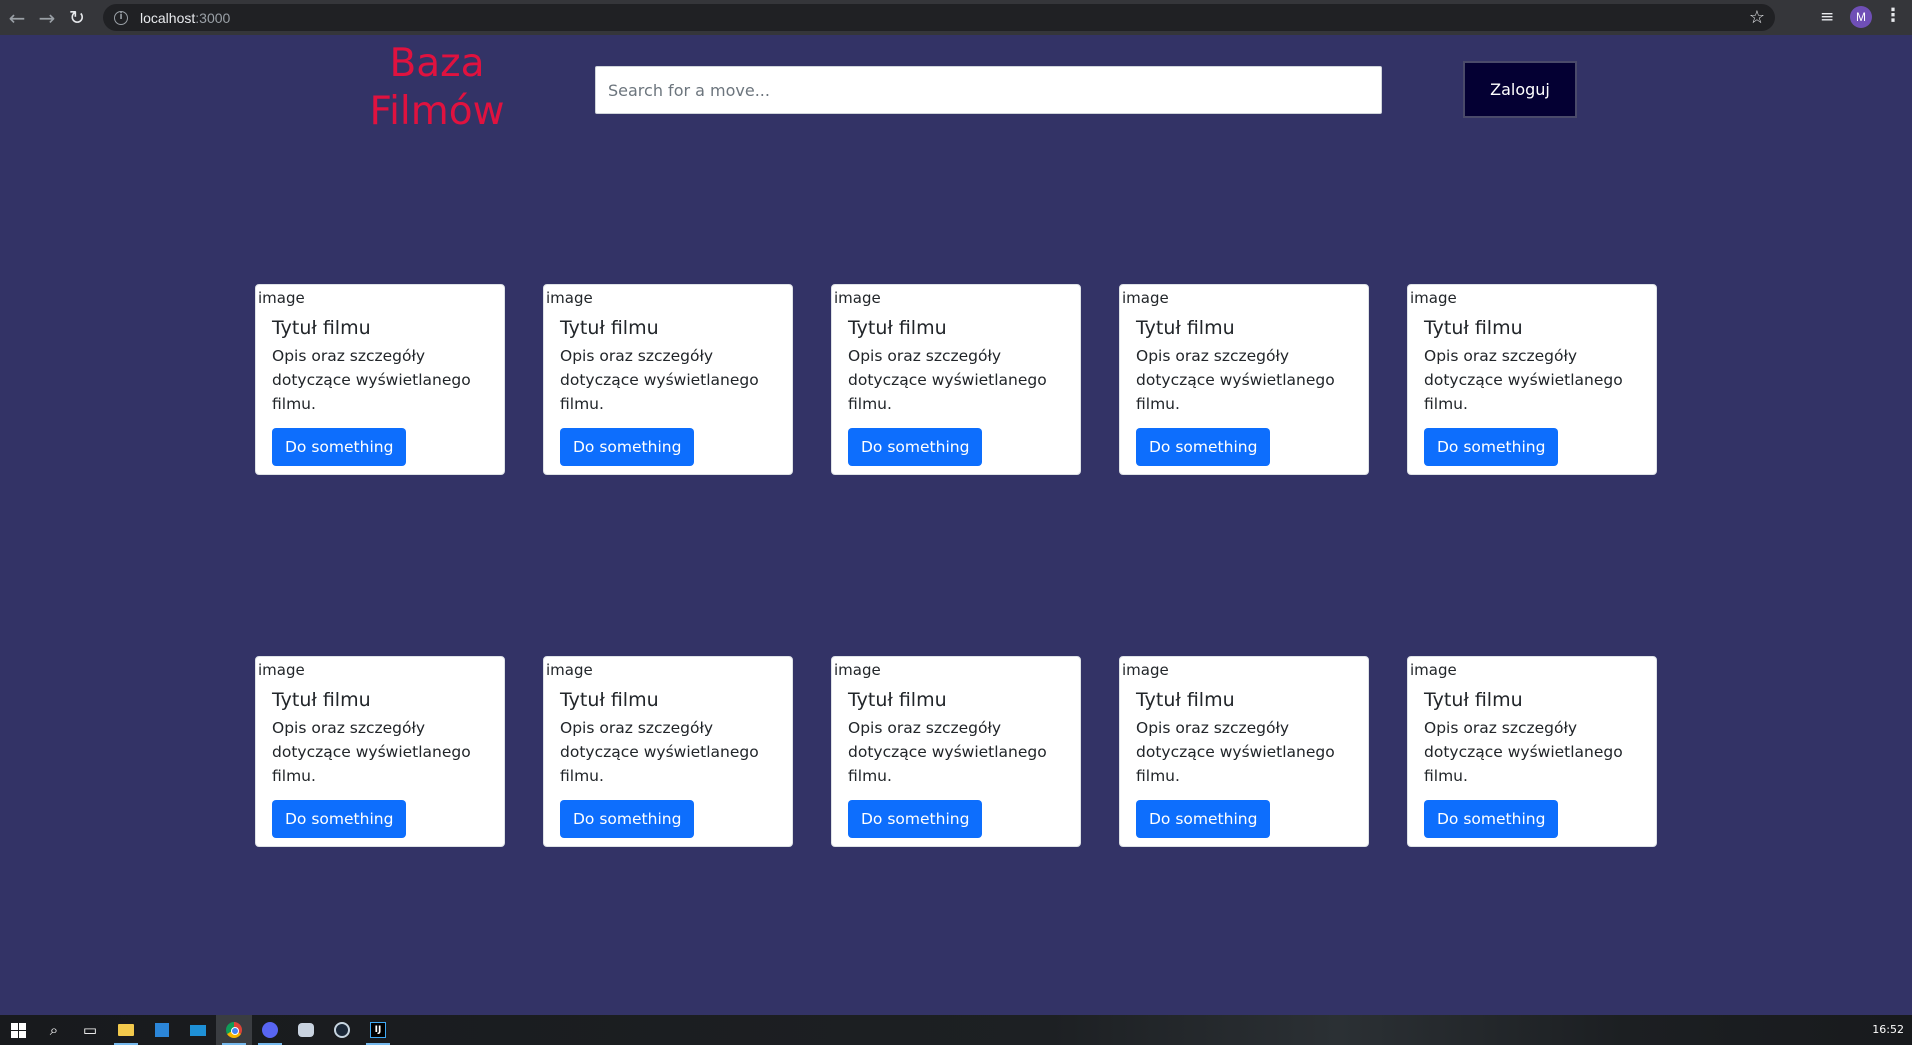  What do you see at coordinates (234, 1030) in the screenshot?
I see `chrome-icon` at bounding box center [234, 1030].